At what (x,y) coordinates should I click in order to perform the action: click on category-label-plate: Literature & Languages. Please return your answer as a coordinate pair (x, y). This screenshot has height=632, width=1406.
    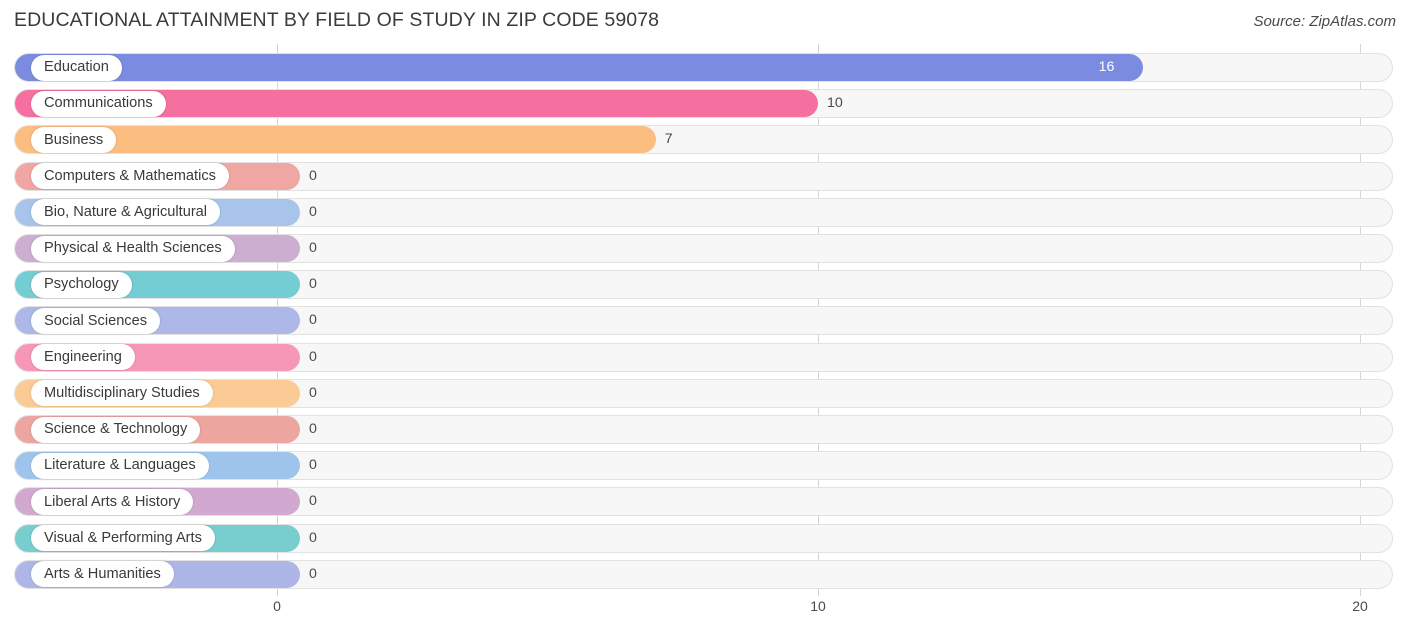
    Looking at the image, I should click on (120, 465).